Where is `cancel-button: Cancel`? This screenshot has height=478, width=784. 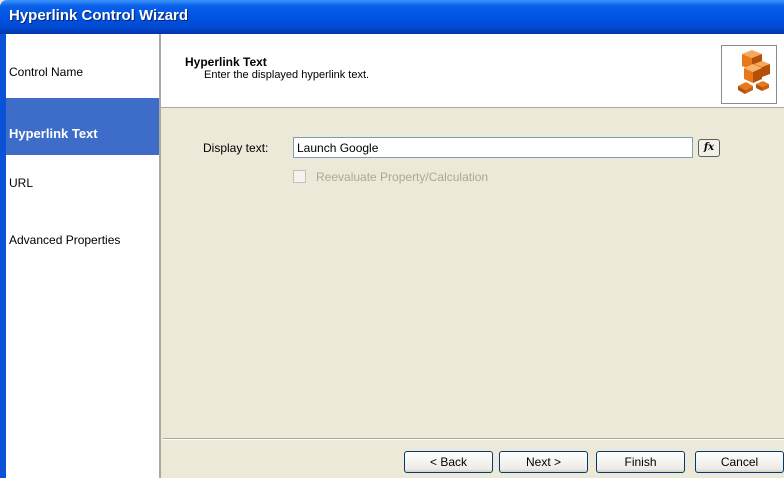 cancel-button: Cancel is located at coordinates (739, 462).